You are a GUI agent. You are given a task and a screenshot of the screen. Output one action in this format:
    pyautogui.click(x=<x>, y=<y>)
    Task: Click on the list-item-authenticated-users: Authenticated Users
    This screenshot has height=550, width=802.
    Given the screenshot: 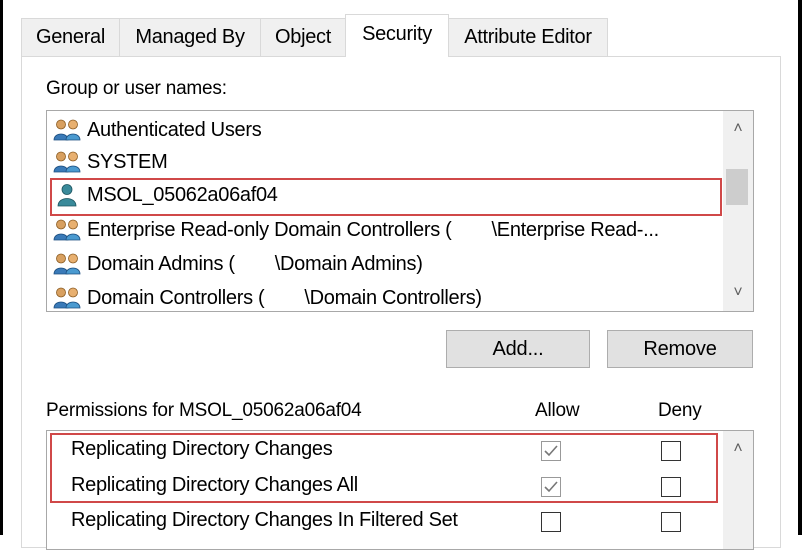 What is the action you would take?
    pyautogui.click(x=156, y=130)
    